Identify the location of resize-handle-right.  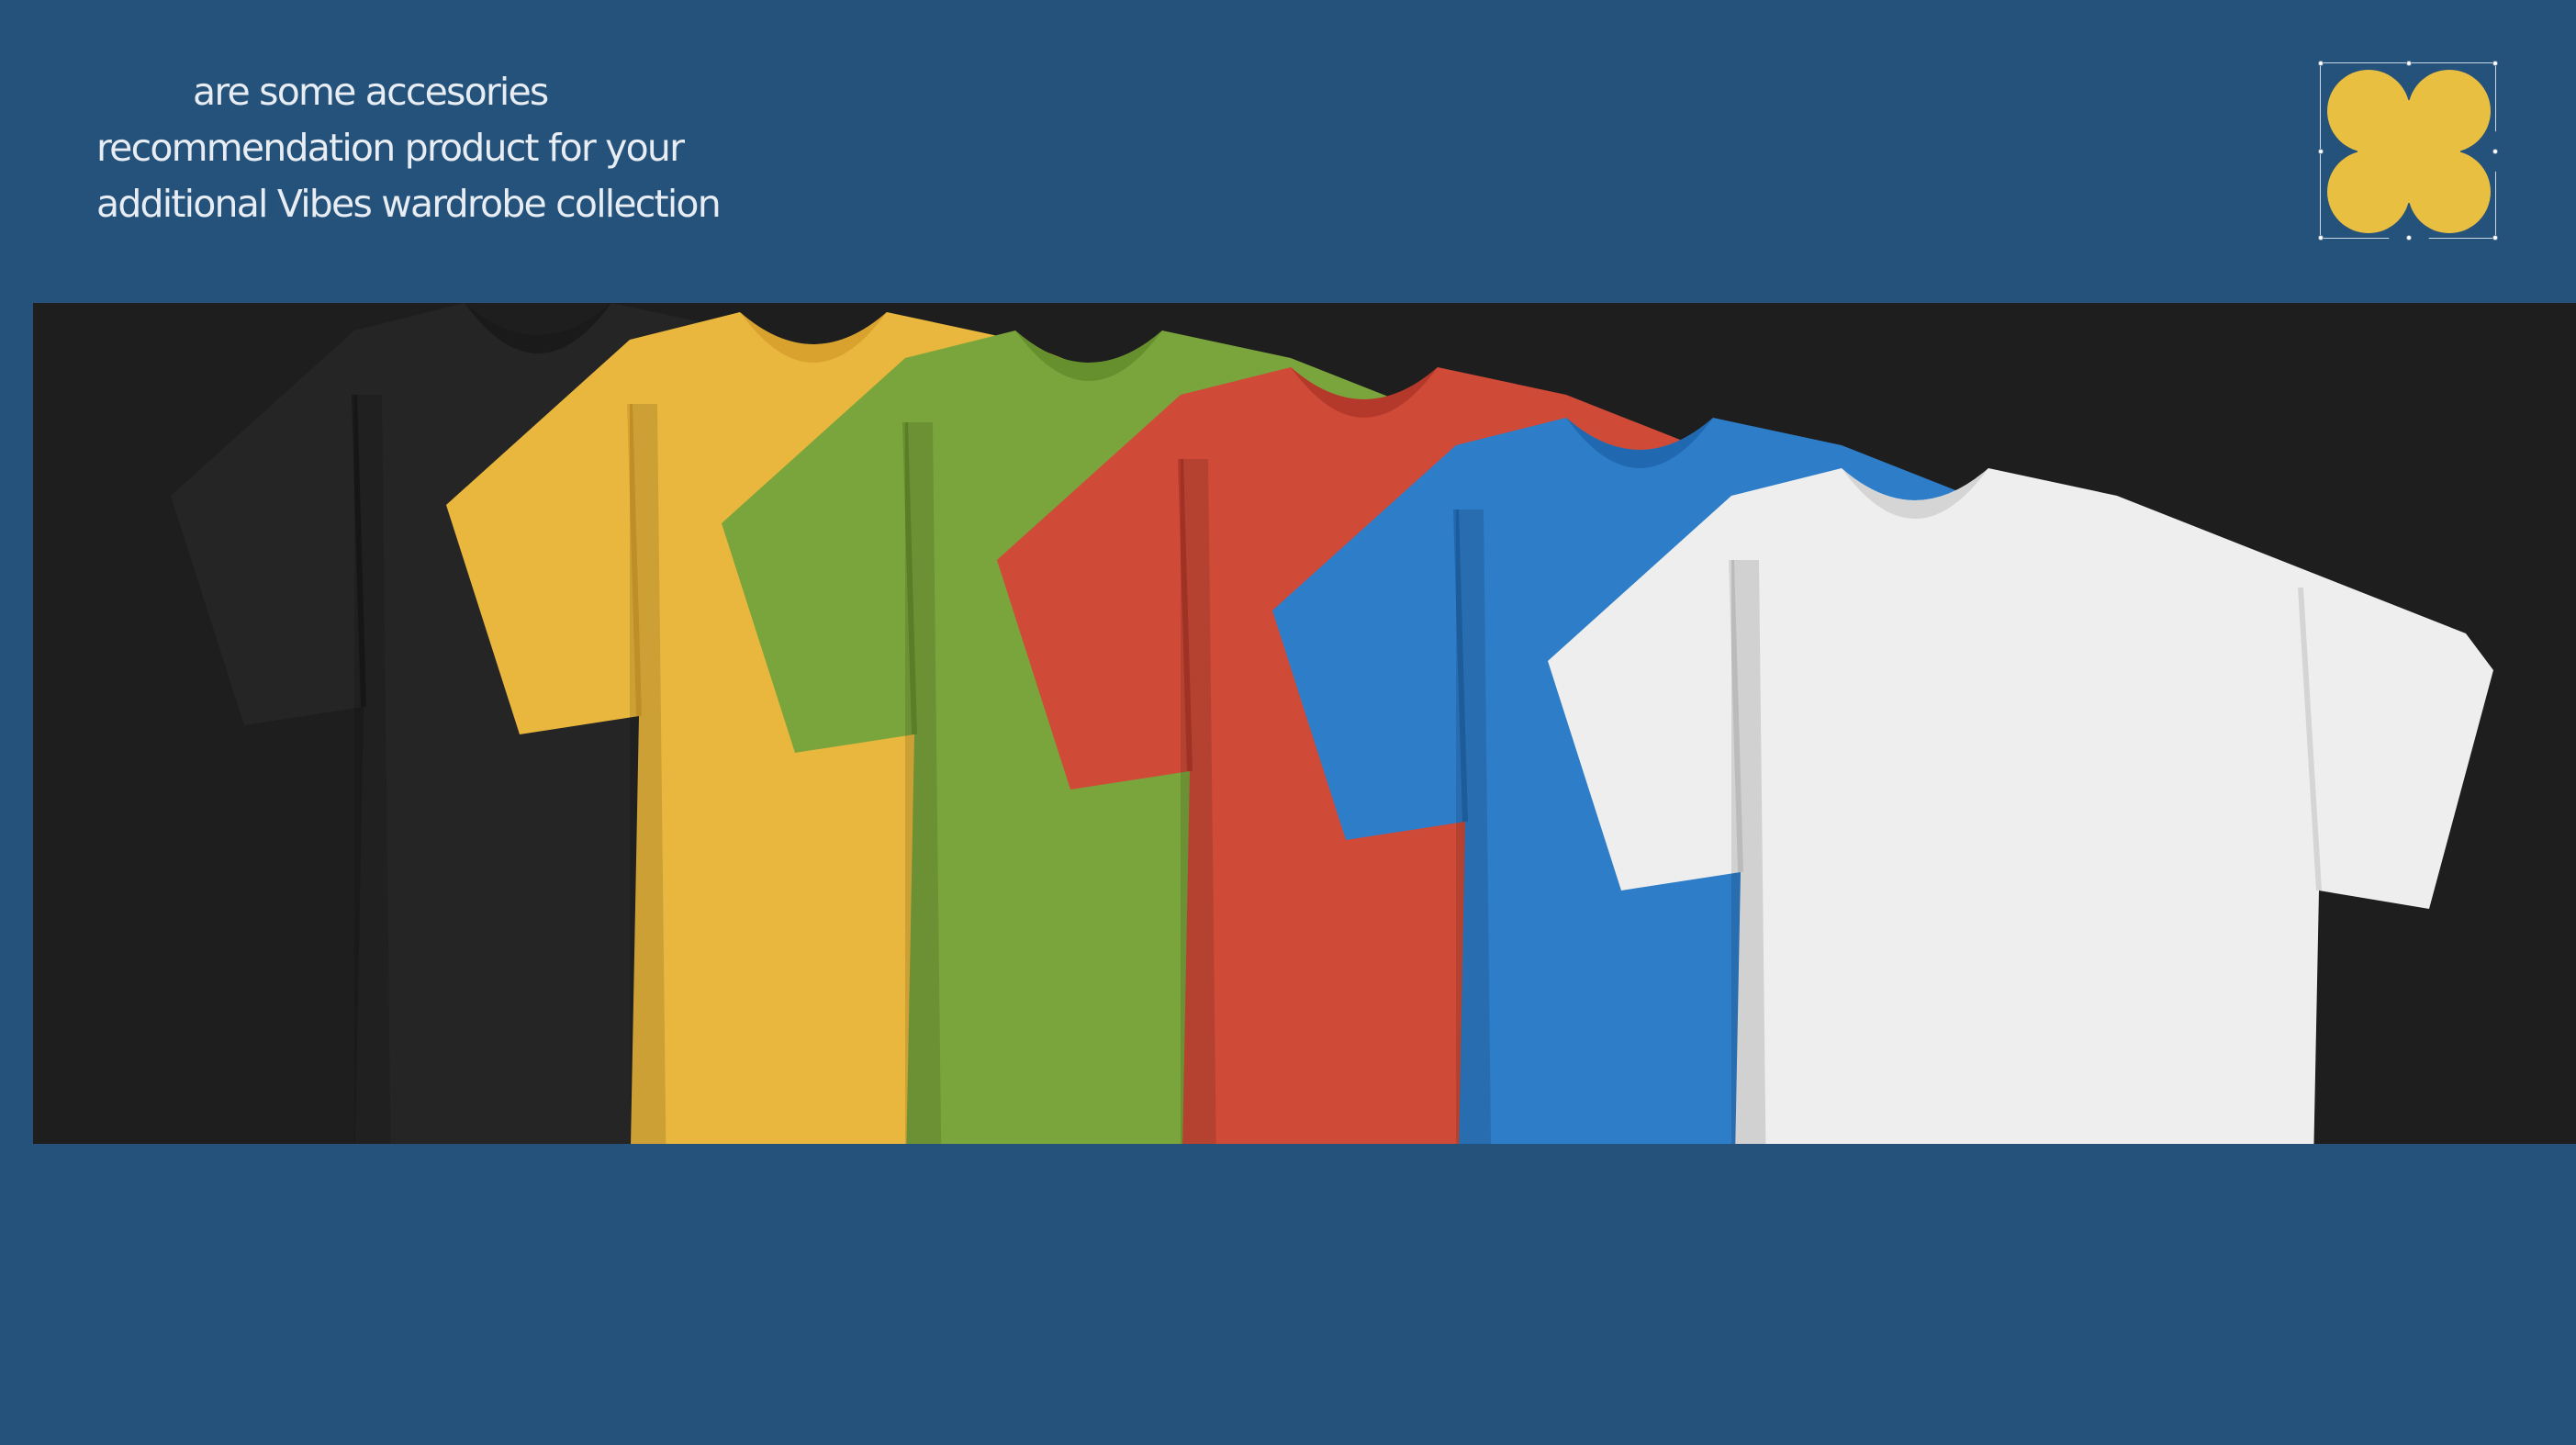
(2495, 151).